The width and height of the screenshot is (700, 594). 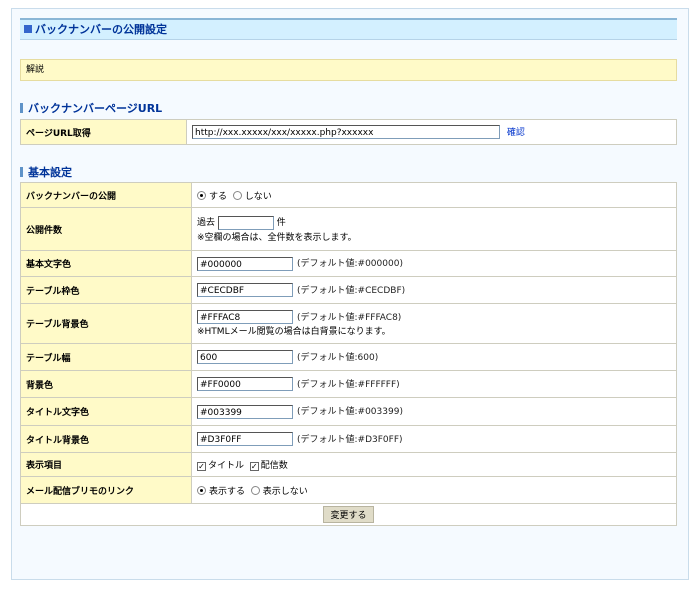 What do you see at coordinates (281, 223) in the screenshot?
I see `count-suffix: 件` at bounding box center [281, 223].